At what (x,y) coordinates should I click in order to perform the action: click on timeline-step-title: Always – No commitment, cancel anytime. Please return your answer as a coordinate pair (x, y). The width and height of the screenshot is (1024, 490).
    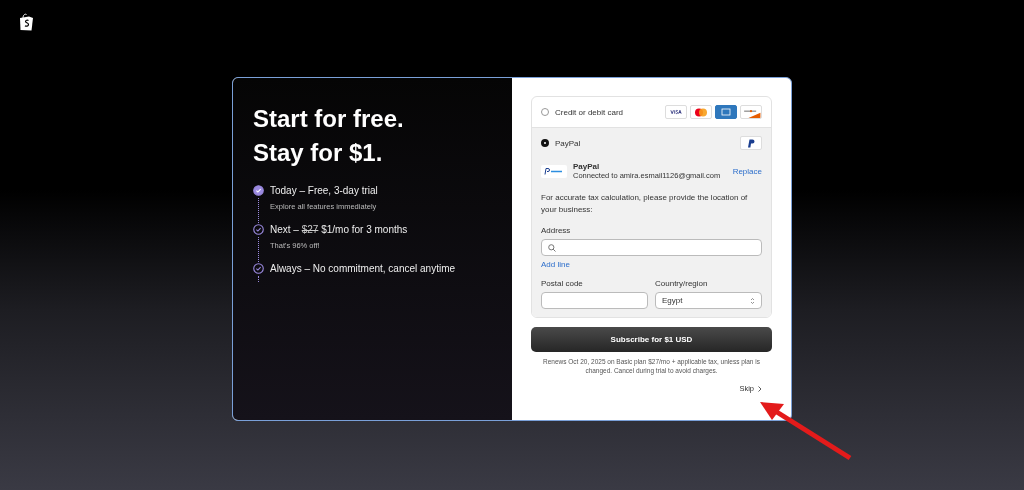
    Looking at the image, I should click on (363, 269).